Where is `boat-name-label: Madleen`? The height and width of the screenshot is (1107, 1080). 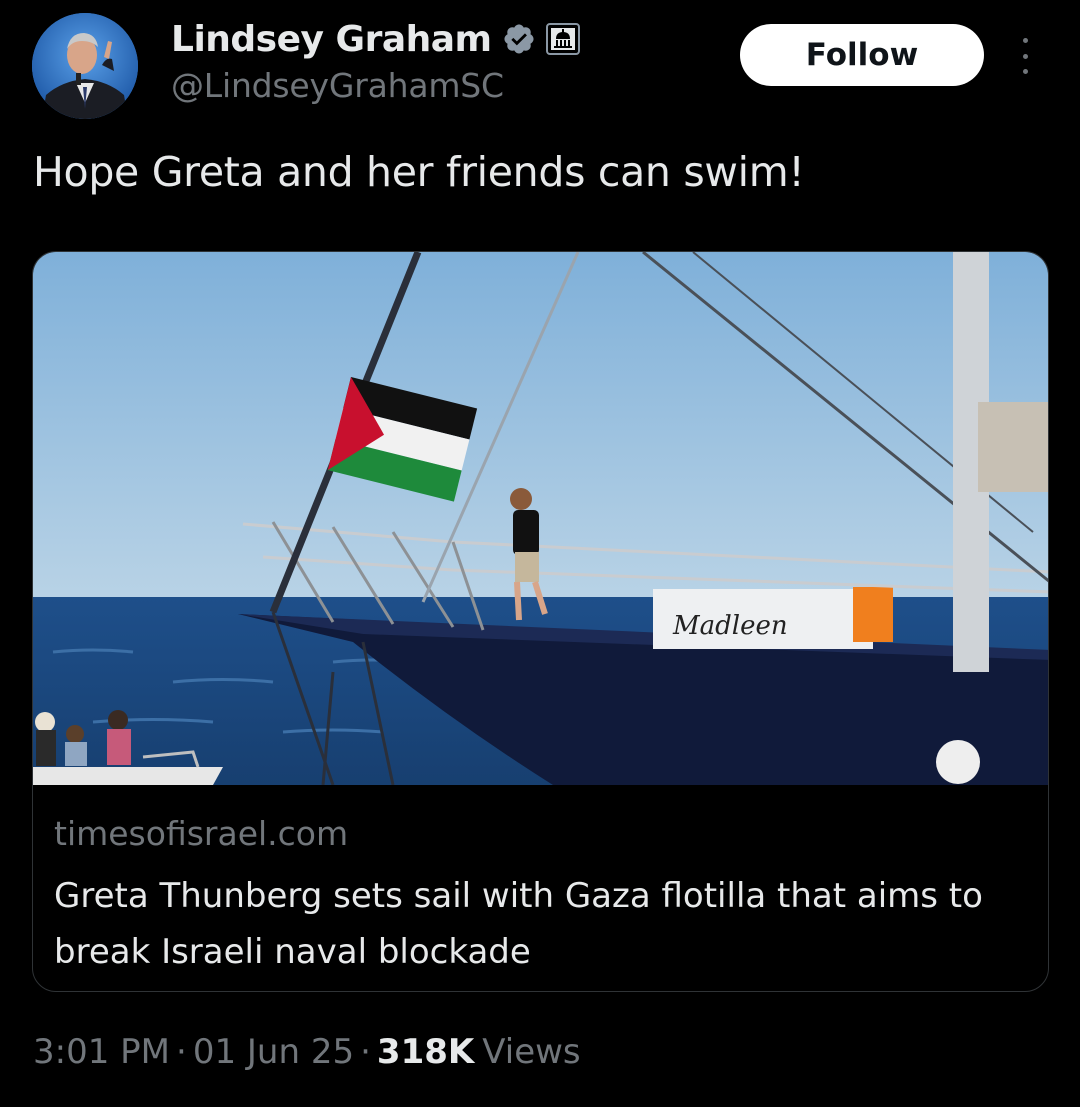
boat-name-label: Madleen is located at coordinates (730, 626).